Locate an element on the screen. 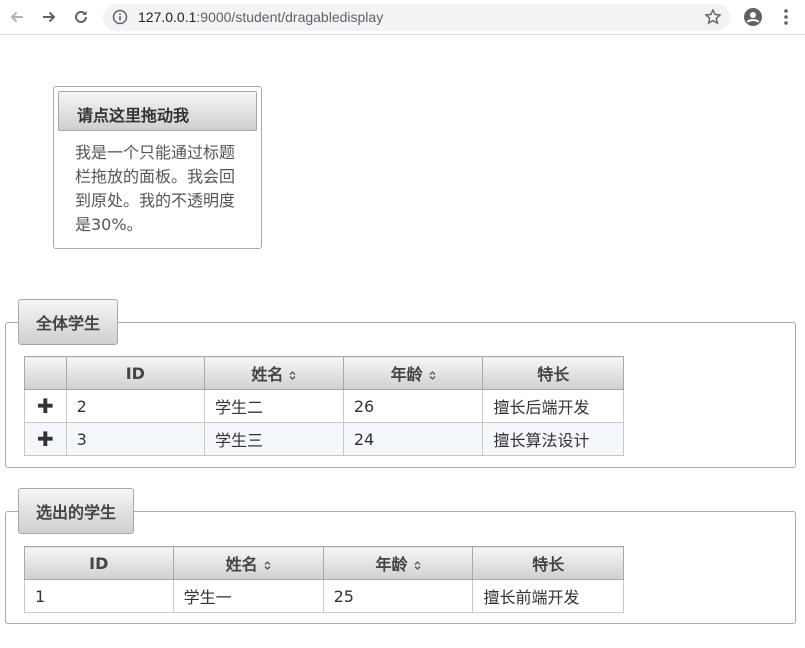 This screenshot has height=648, width=805. selected-students-table: ID 姓名 年龄 特长 1 学生一 25 擅长前端开发 is located at coordinates (324, 579).